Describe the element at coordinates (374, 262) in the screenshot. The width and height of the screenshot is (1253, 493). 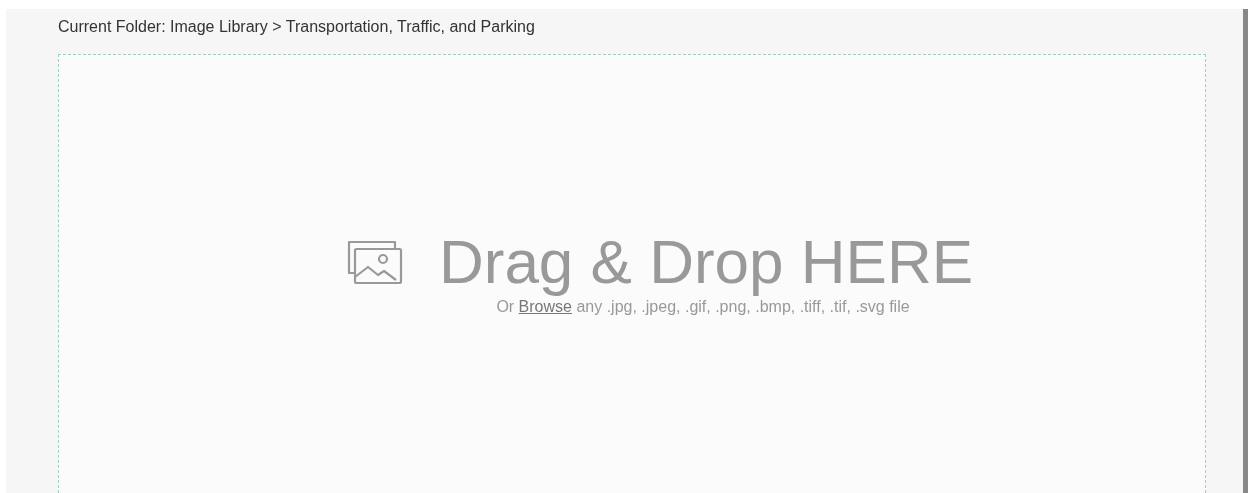
I see `image-icon` at that location.